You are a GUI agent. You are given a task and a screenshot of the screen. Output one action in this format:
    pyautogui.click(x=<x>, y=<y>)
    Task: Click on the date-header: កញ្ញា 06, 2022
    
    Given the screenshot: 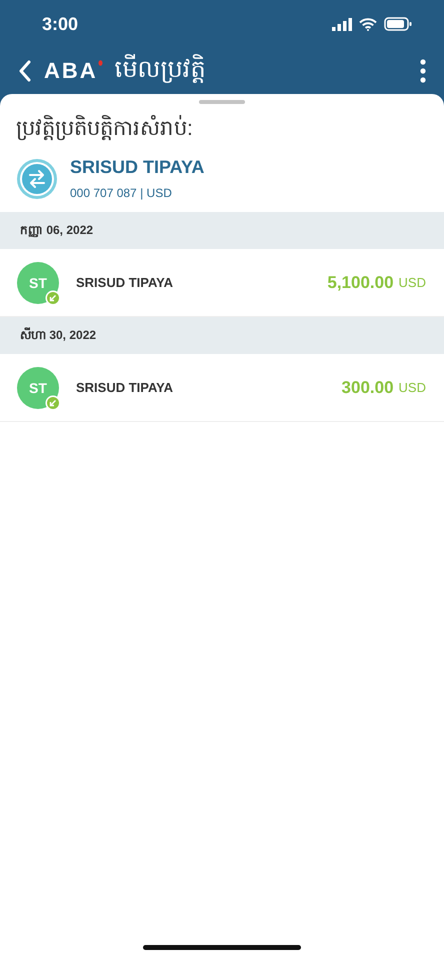 What is the action you would take?
    pyautogui.click(x=222, y=230)
    